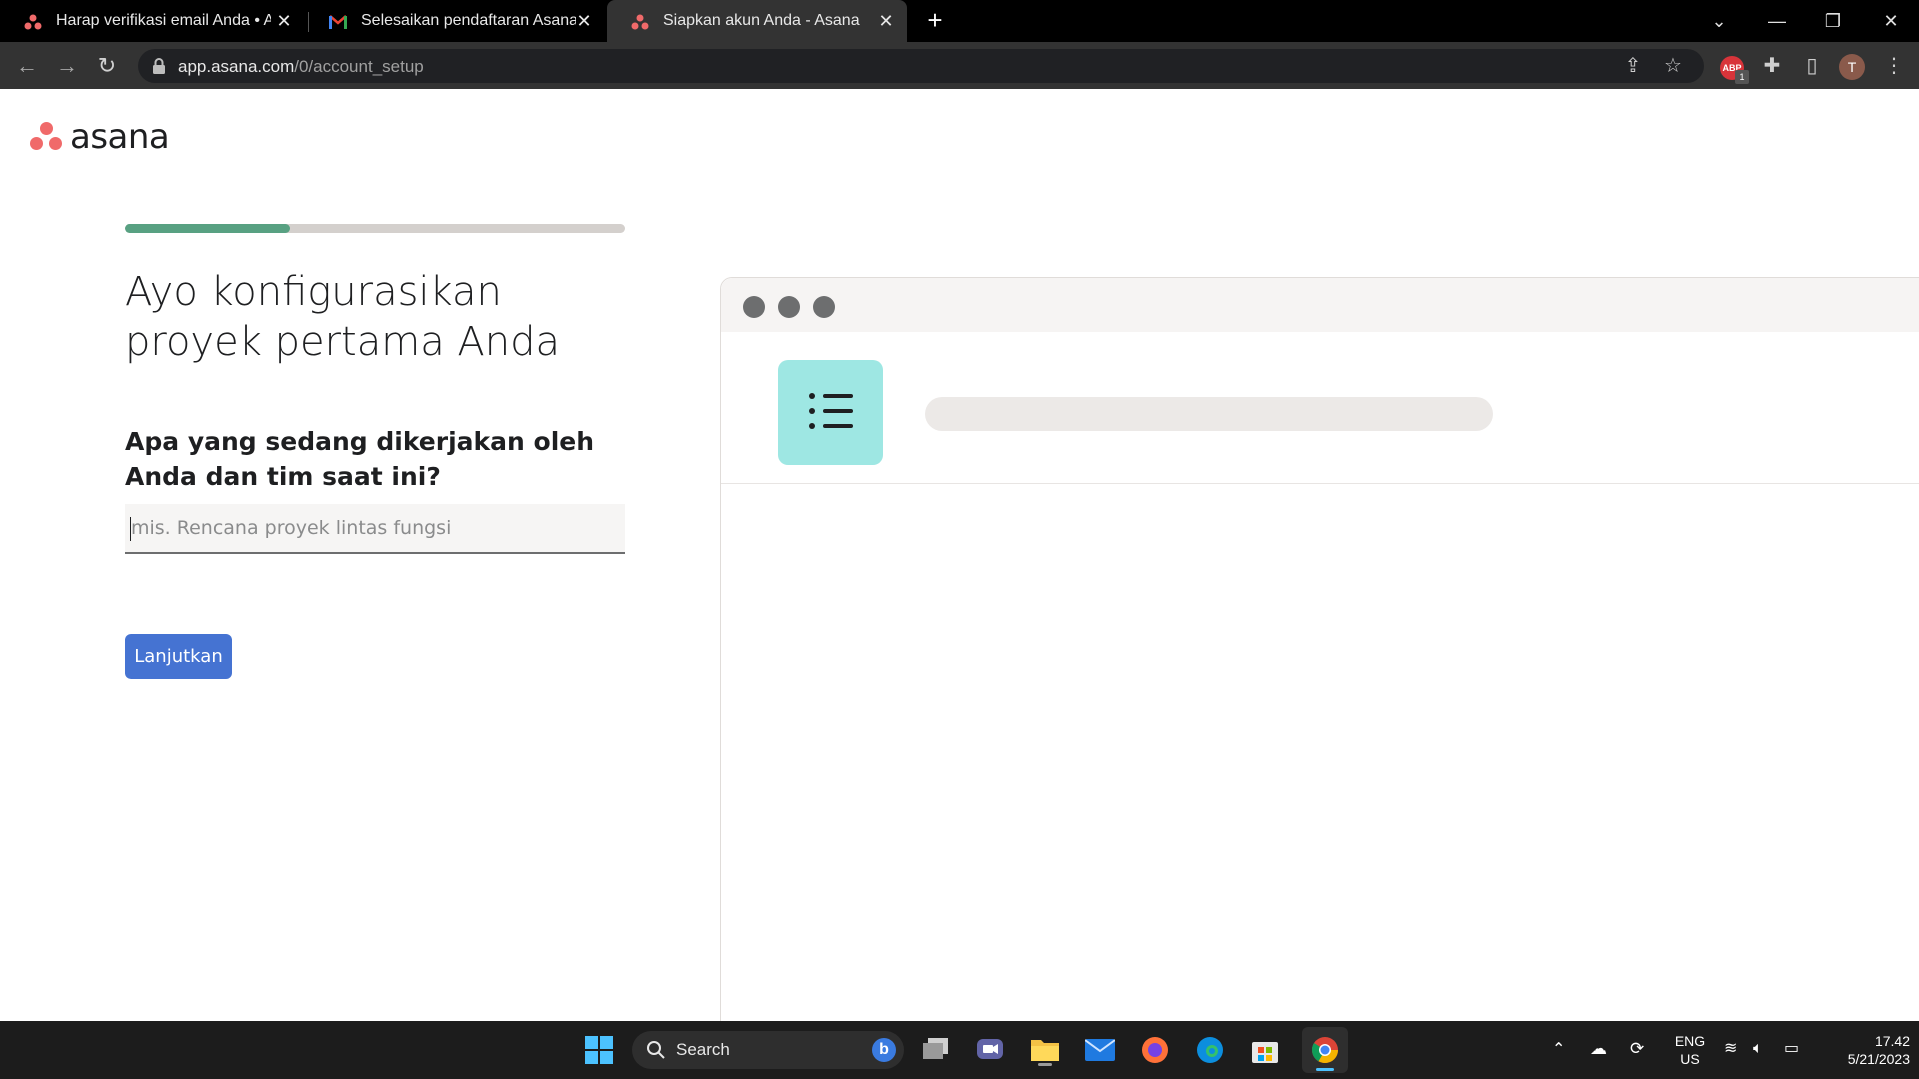 The image size is (1919, 1079). Describe the element at coordinates (1100, 1050) in the screenshot. I see `mail-icon` at that location.